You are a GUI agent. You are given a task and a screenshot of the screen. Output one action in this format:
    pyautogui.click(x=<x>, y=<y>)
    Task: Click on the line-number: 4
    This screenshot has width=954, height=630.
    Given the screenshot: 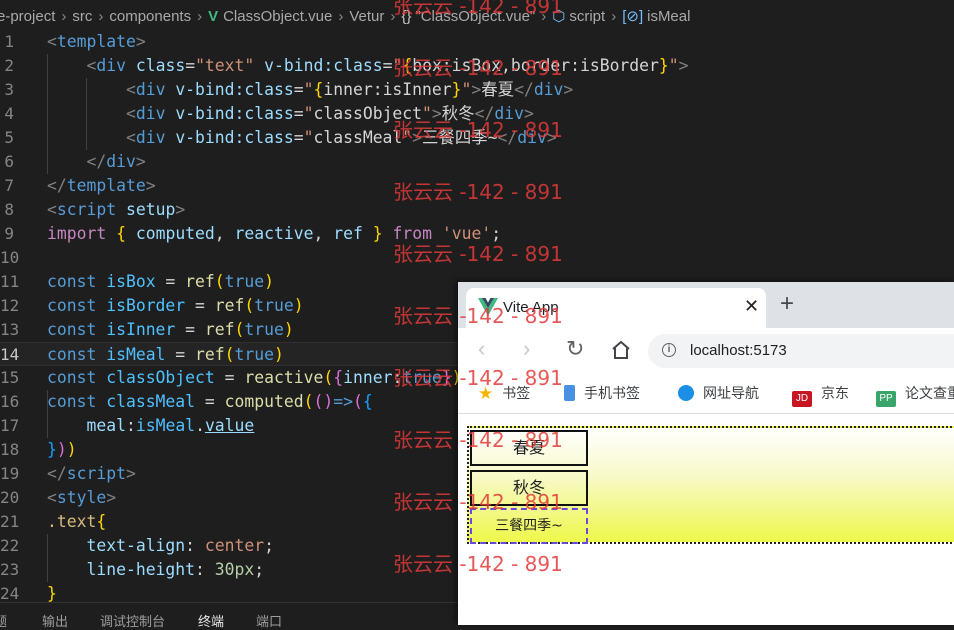 What is the action you would take?
    pyautogui.click(x=9, y=113)
    